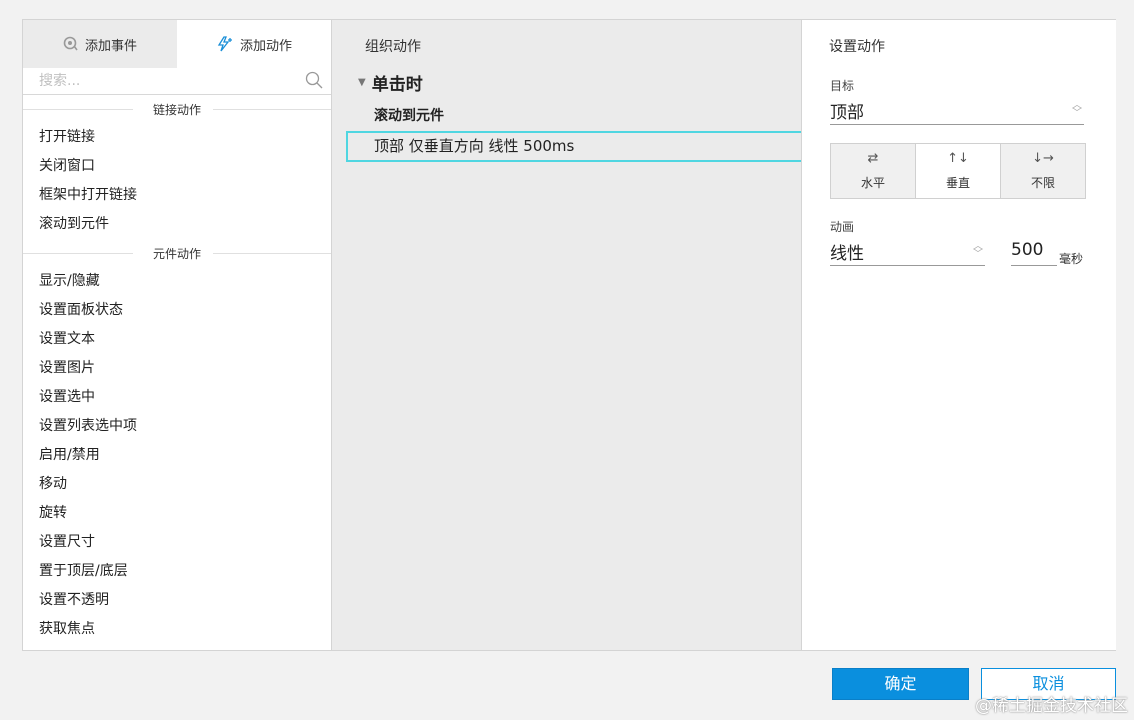 This screenshot has width=1134, height=720. I want to click on diagonal-arrows-icon: ↓→, so click(1043, 158).